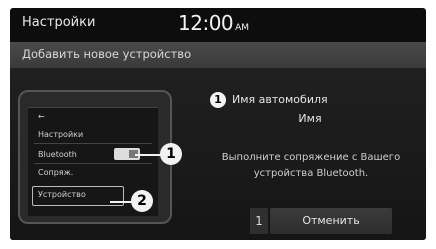 This screenshot has width=436, height=249. I want to click on phone-other-label: Сопряж., so click(56, 172).